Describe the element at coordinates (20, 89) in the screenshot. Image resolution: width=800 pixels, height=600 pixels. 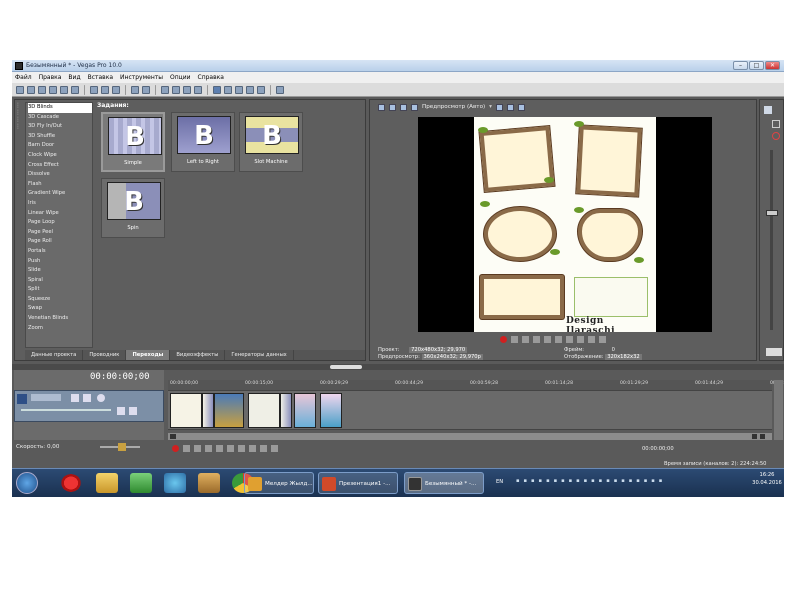
I see `new-project-icon` at that location.